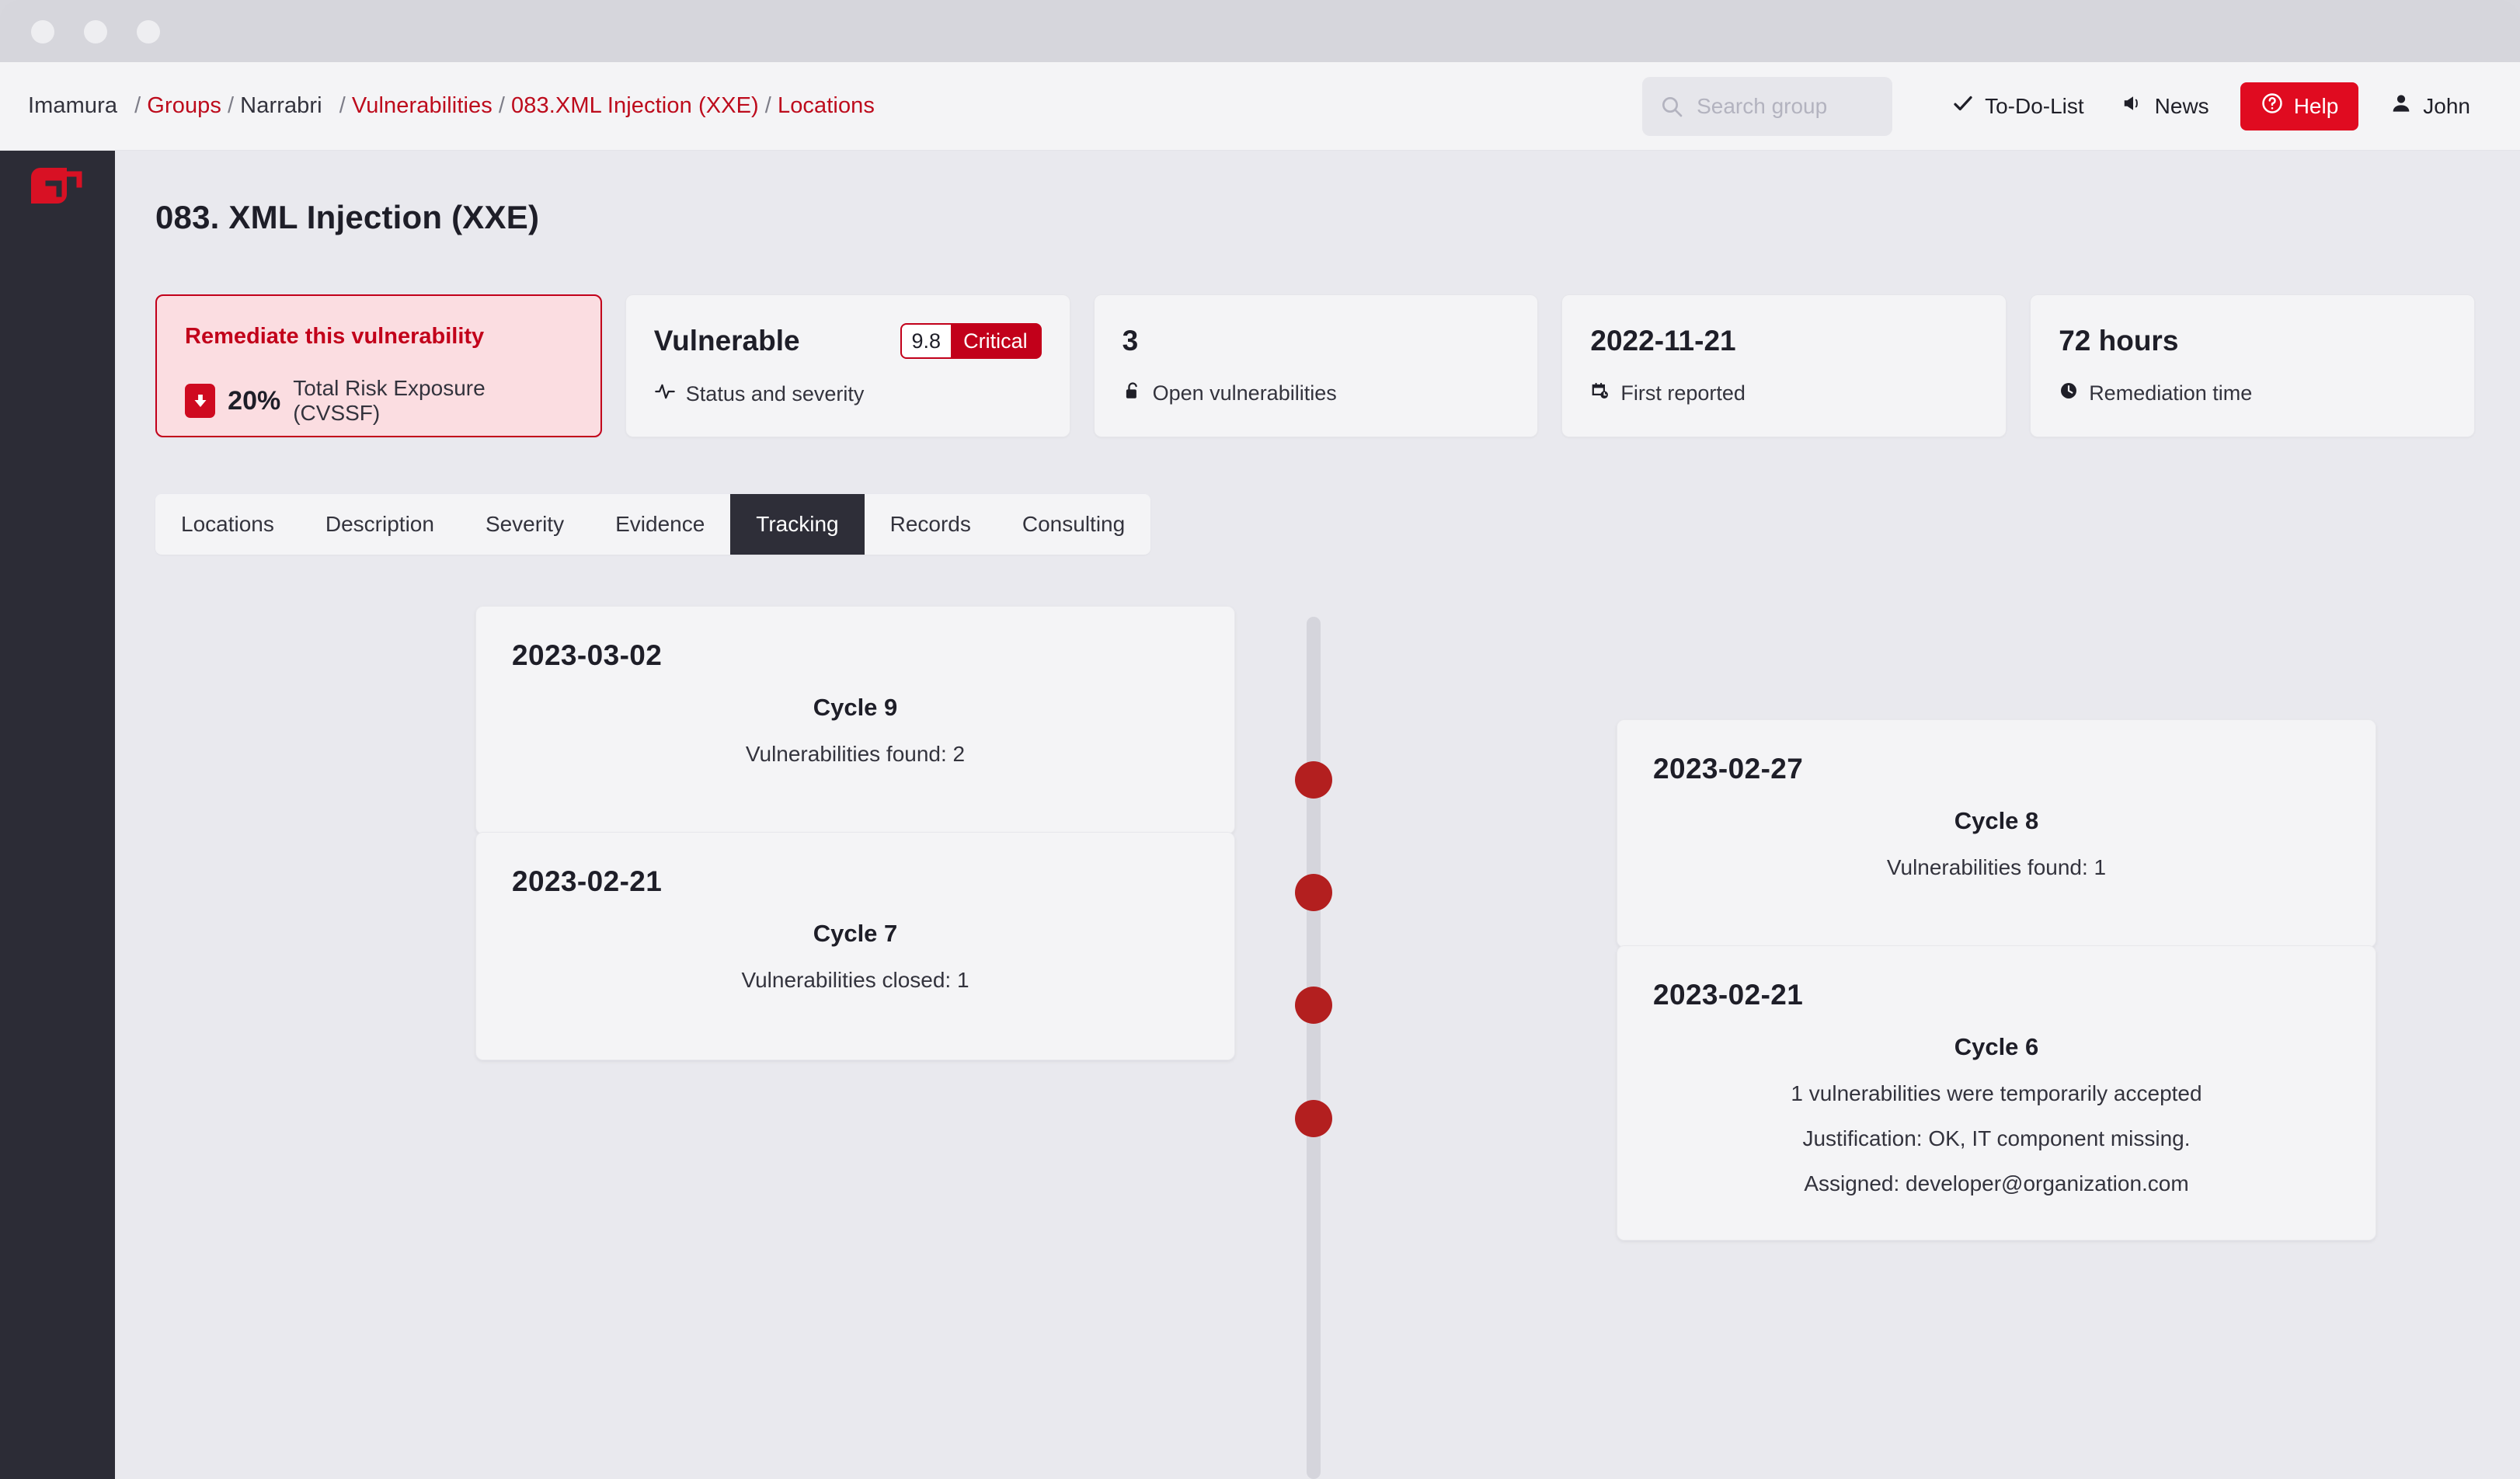 The height and width of the screenshot is (1479, 2520). What do you see at coordinates (797, 524) in the screenshot?
I see `tab-tracking: Tracking` at bounding box center [797, 524].